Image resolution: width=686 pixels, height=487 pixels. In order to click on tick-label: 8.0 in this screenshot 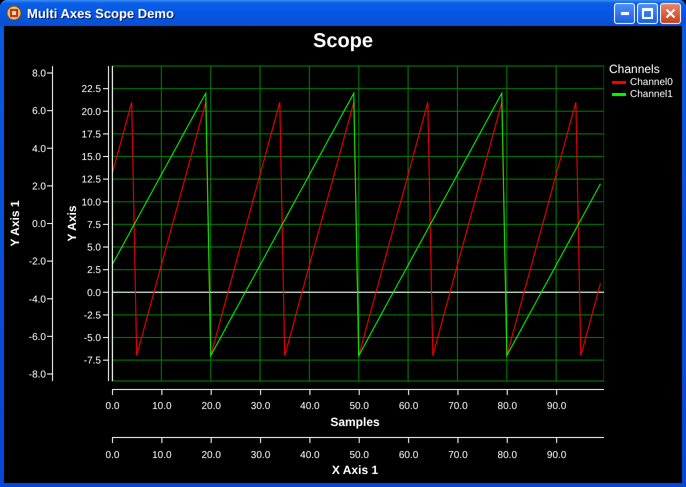, I will do `click(39, 74)`.